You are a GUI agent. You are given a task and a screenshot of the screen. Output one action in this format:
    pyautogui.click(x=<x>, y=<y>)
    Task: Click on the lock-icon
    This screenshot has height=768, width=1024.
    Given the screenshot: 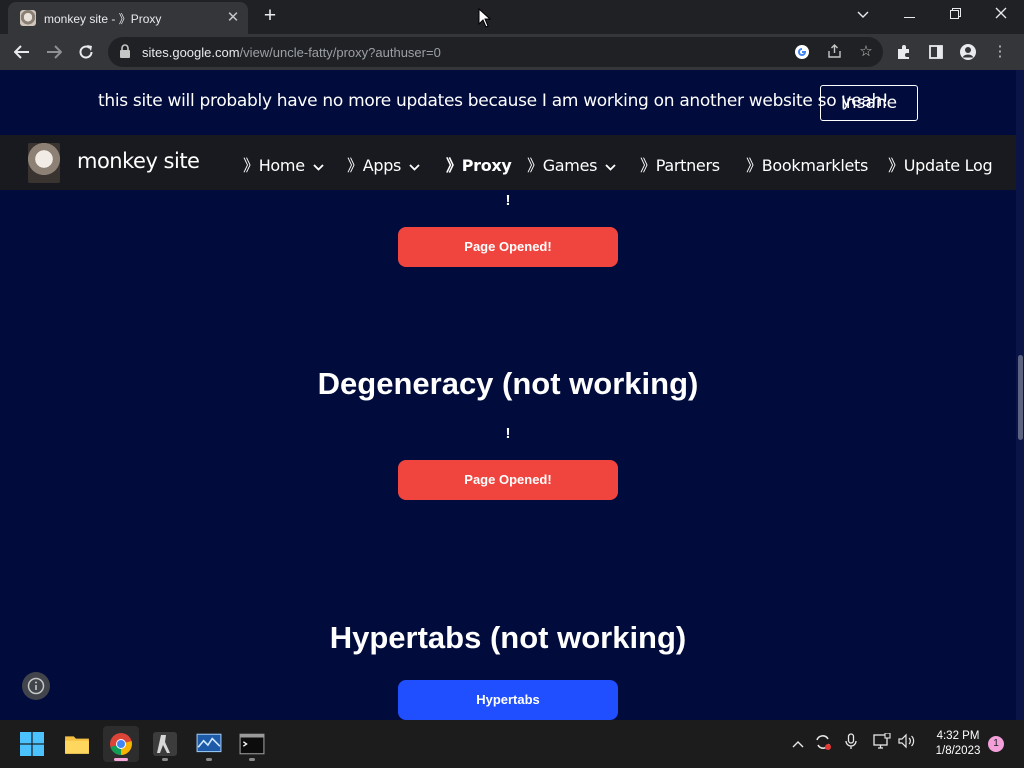 What is the action you would take?
    pyautogui.click(x=125, y=51)
    